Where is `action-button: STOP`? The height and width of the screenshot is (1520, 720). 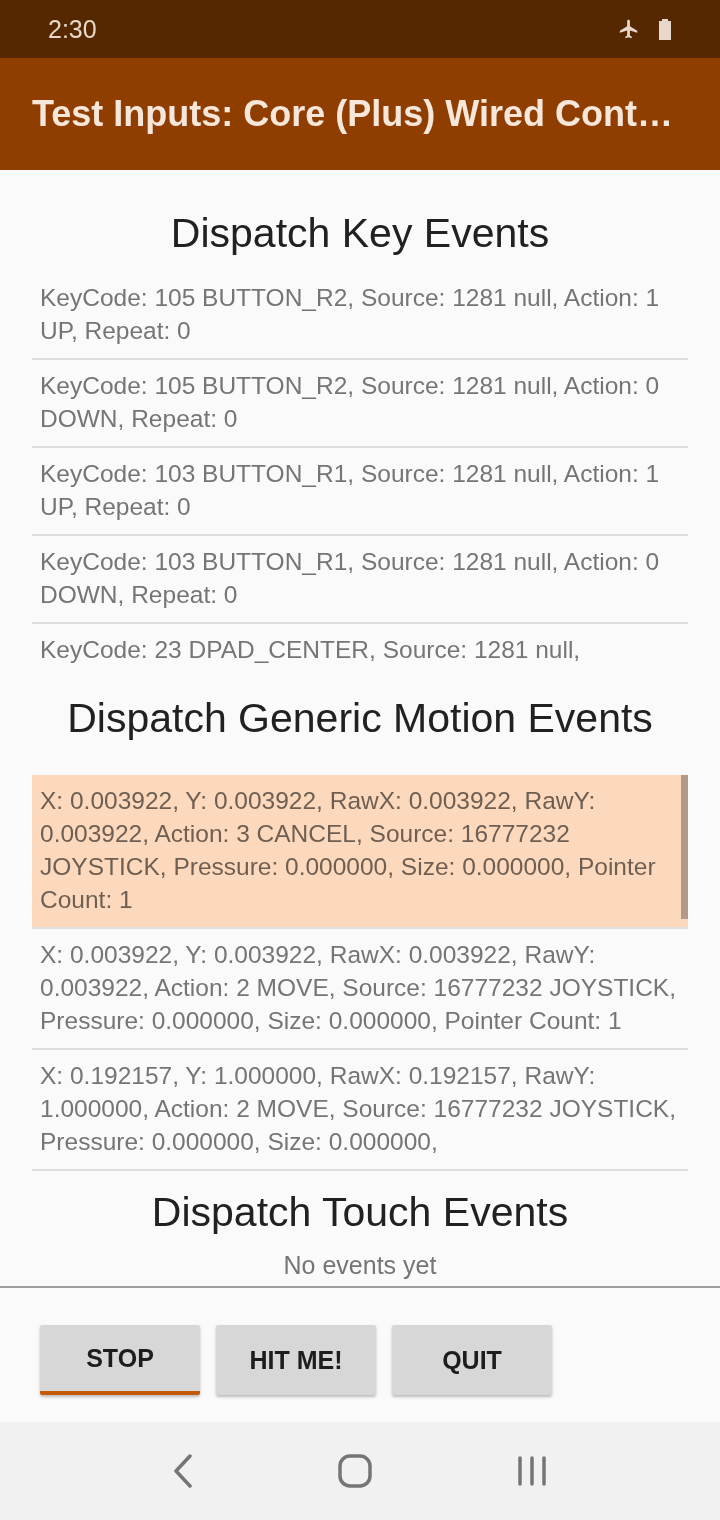 action-button: STOP is located at coordinates (120, 1360).